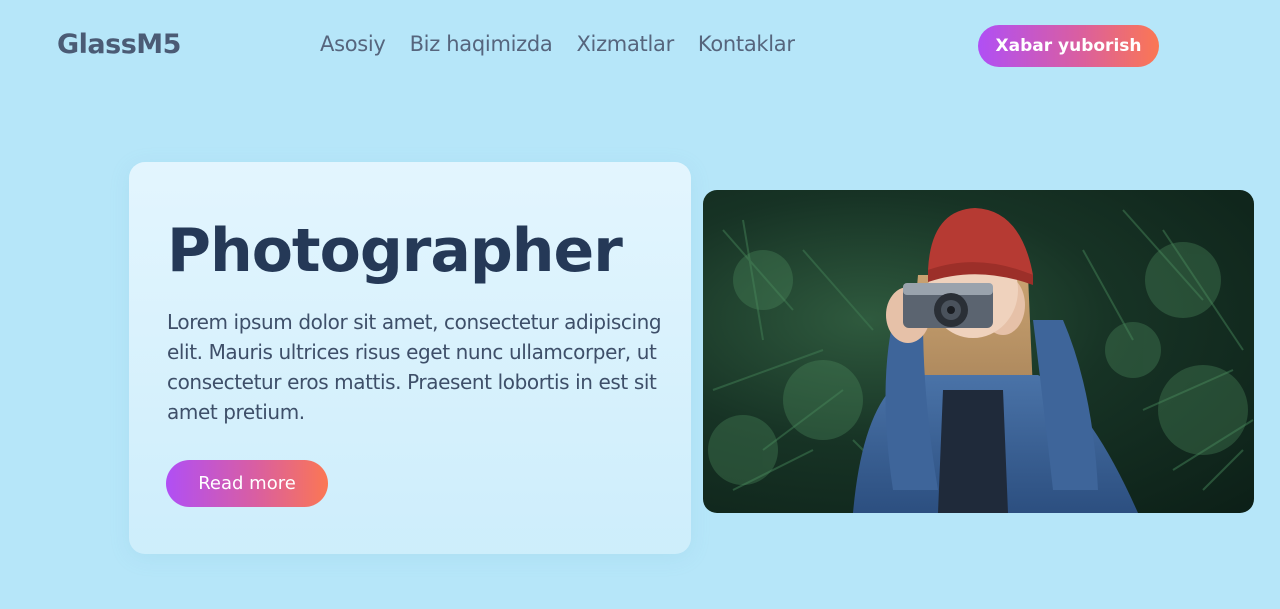  What do you see at coordinates (119, 44) in the screenshot?
I see `logo: GlassM5` at bounding box center [119, 44].